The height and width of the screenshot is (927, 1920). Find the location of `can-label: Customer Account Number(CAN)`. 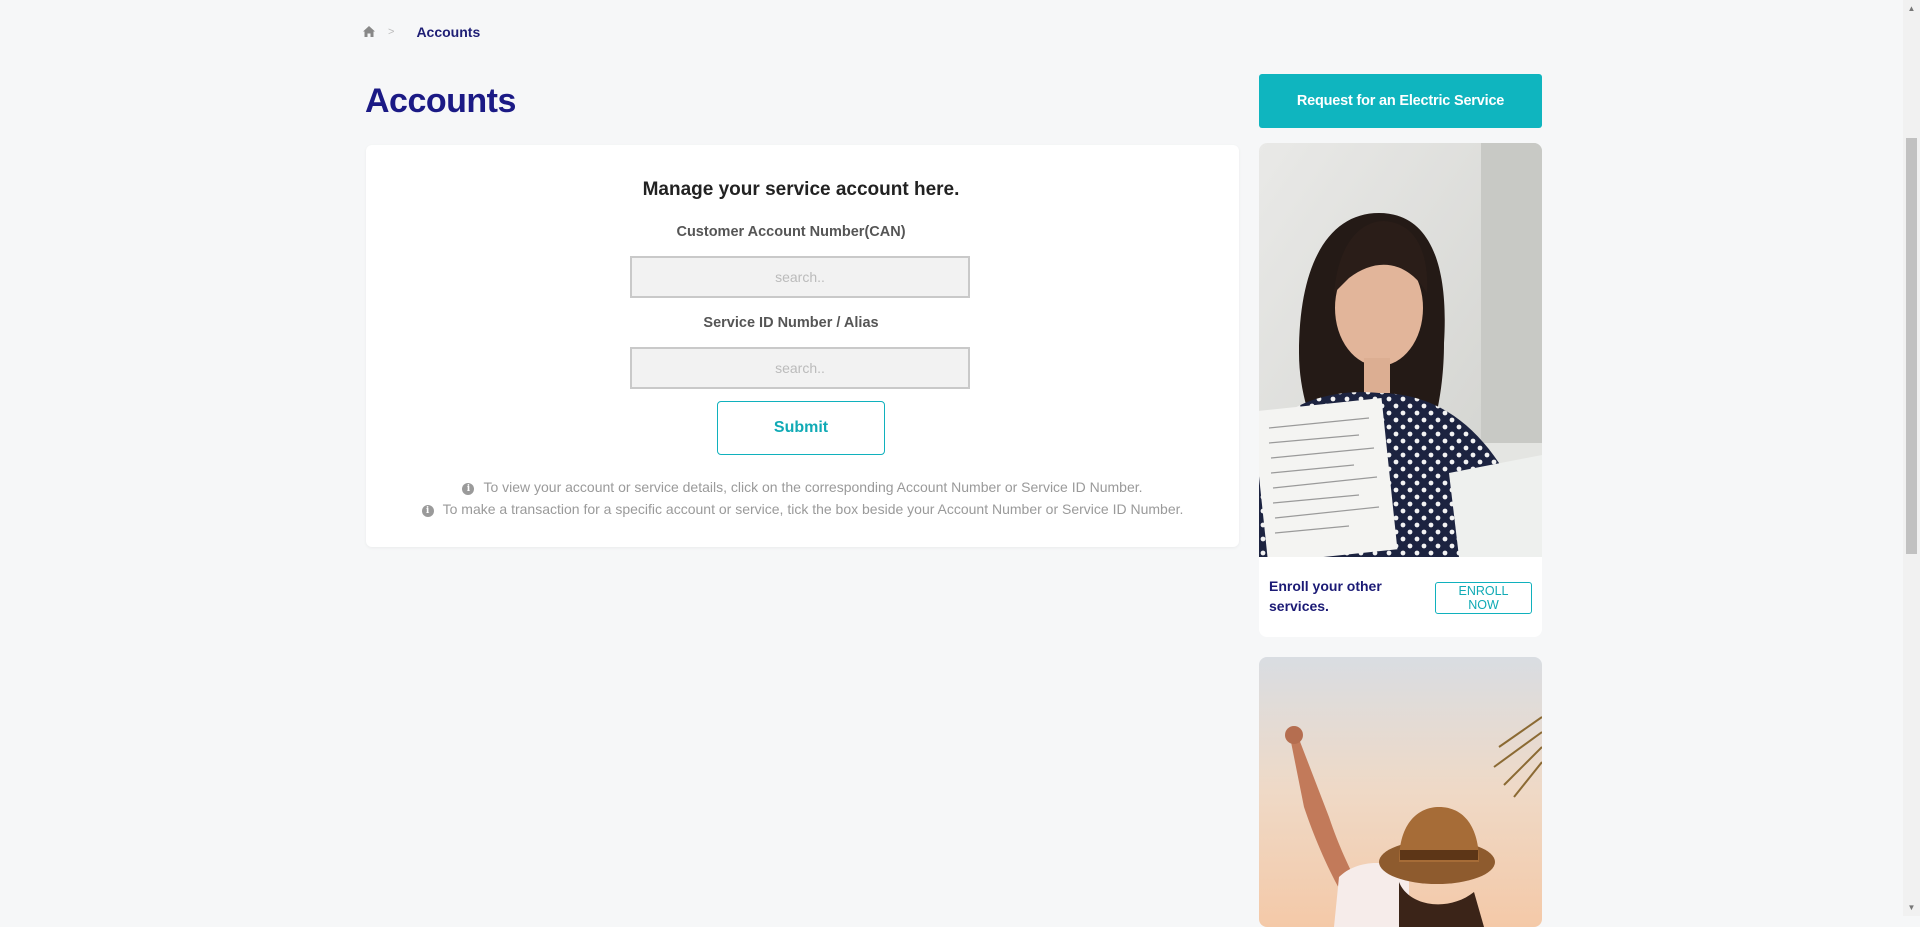

can-label: Customer Account Number(CAN) is located at coordinates (791, 232).